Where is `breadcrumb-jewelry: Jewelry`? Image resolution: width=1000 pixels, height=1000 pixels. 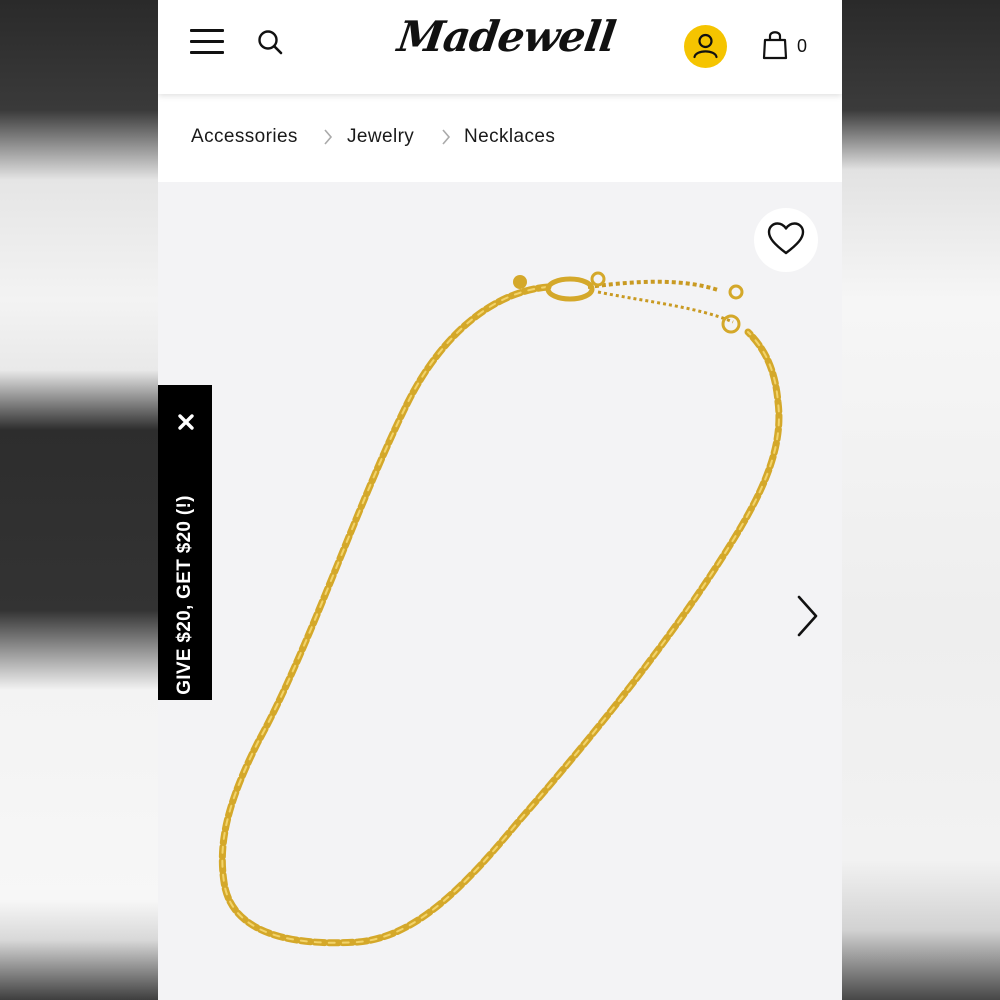
breadcrumb-jewelry: Jewelry is located at coordinates (380, 137).